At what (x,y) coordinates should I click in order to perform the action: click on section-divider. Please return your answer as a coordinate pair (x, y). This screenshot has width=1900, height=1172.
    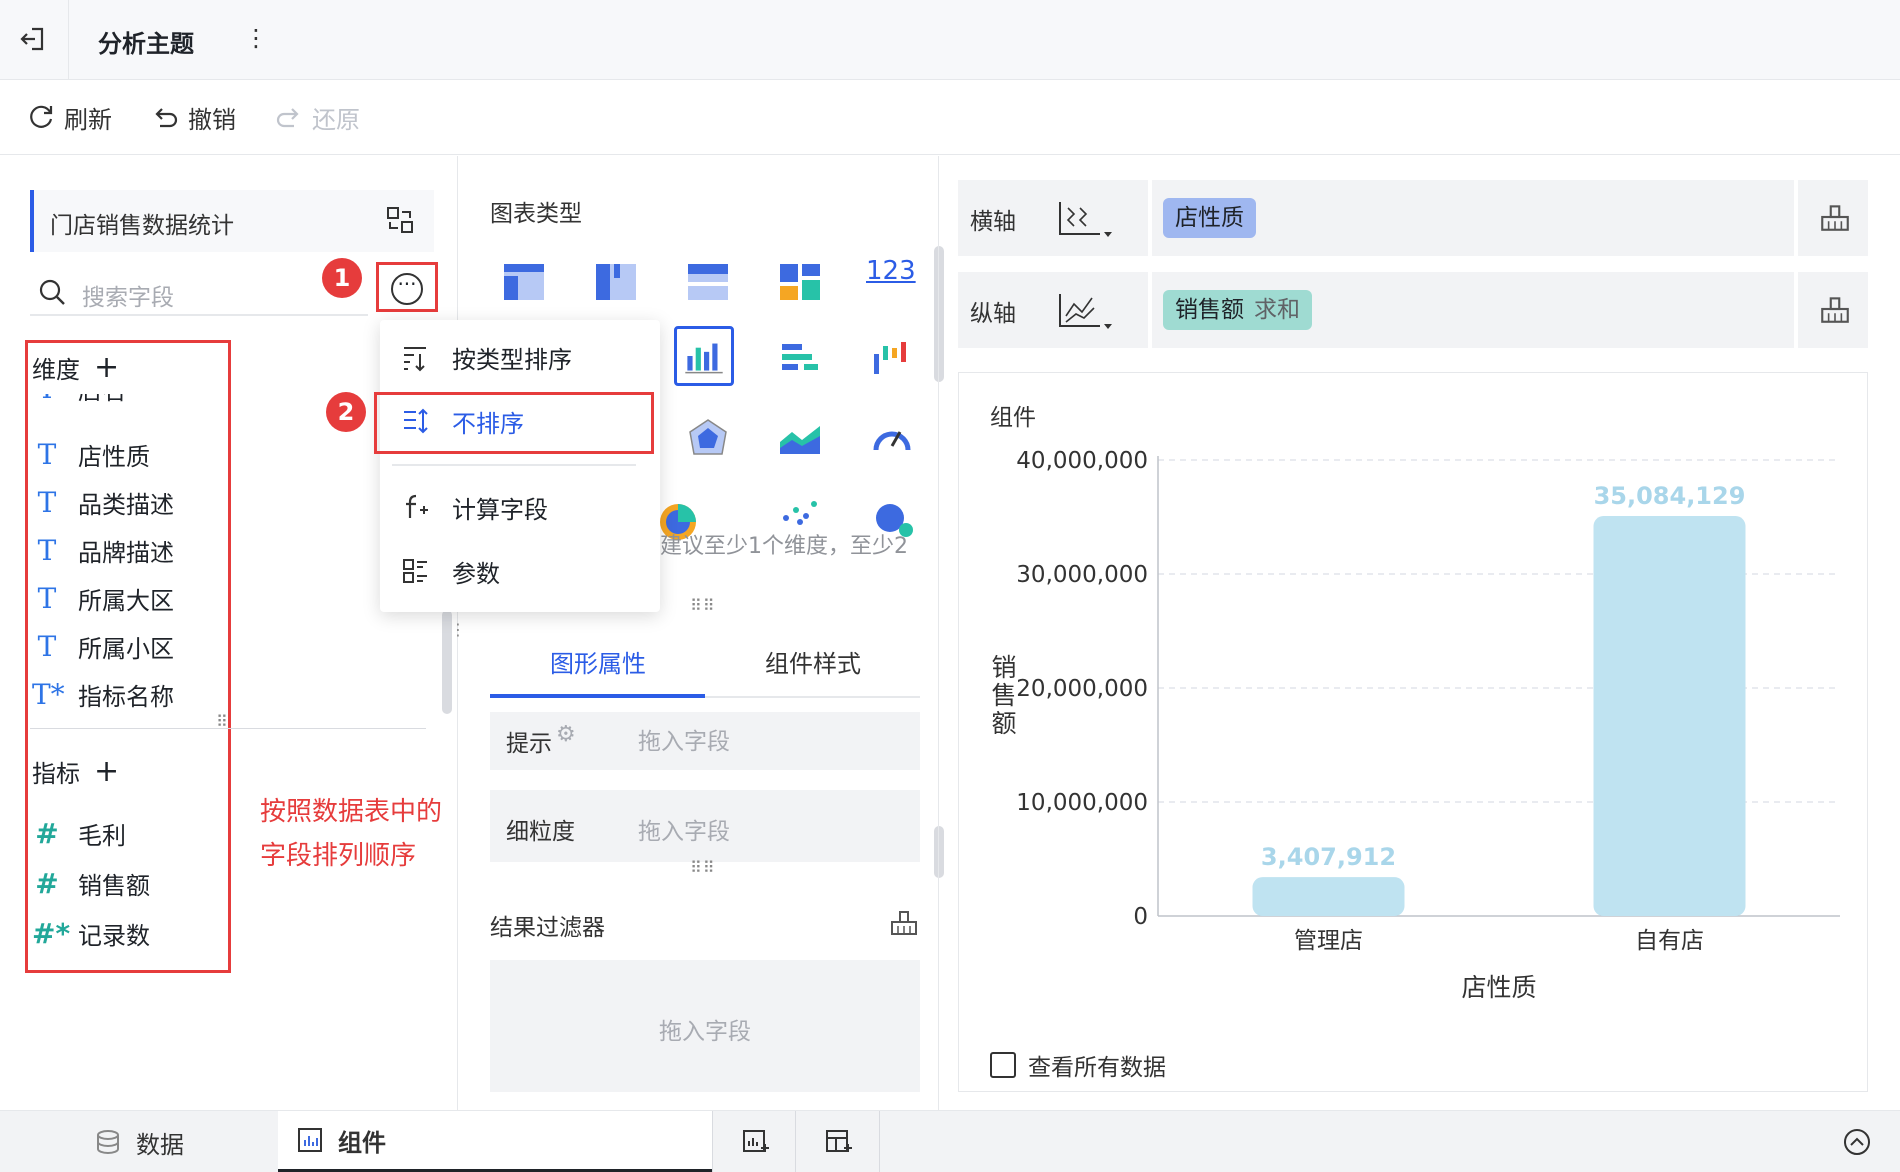
    Looking at the image, I should click on (228, 728).